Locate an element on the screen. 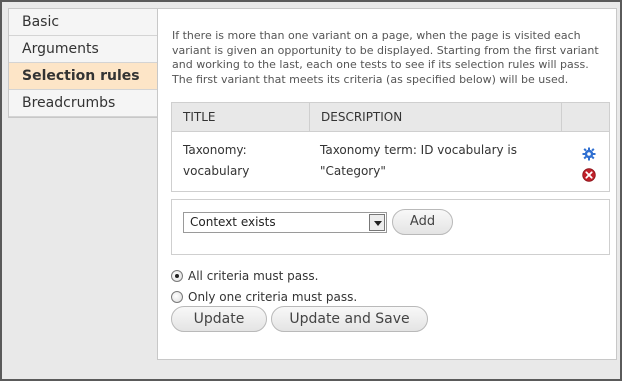 This screenshot has width=622, height=381. rule-title: Taxonomy: vocabulary is located at coordinates (216, 160).